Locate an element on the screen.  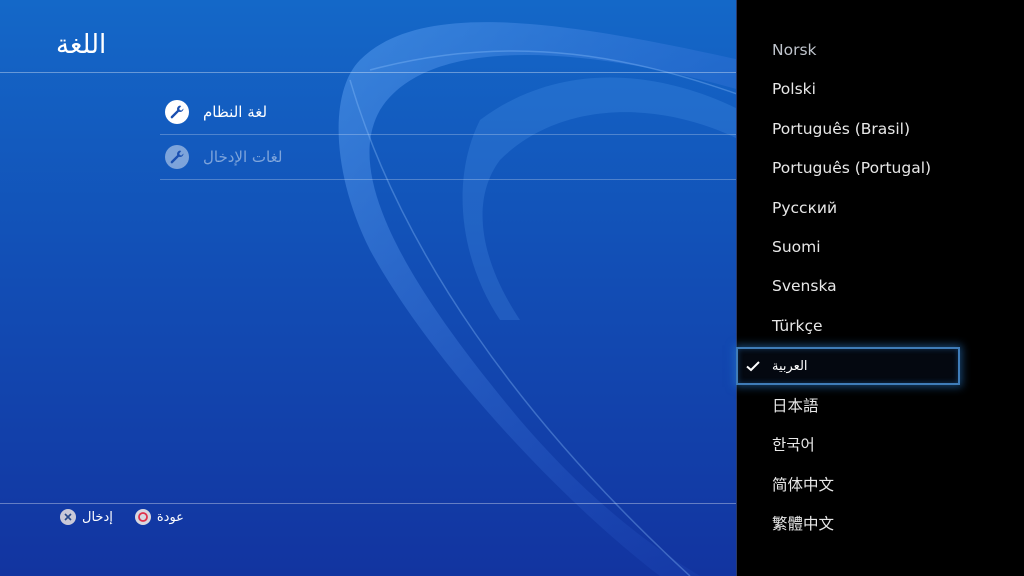
menu-item-label: لغات الإدخال is located at coordinates (243, 157).